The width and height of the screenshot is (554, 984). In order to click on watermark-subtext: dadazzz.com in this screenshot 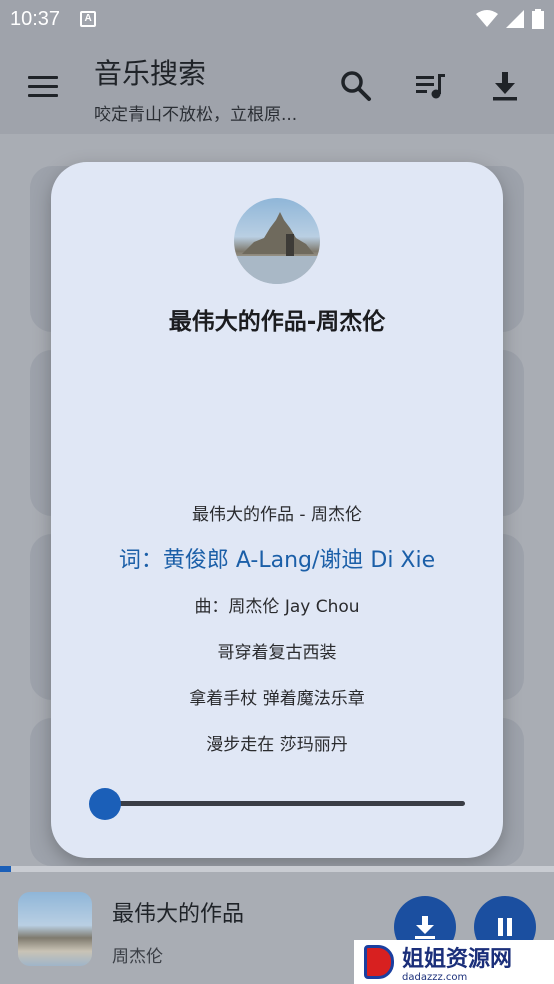, I will do `click(435, 977)`.